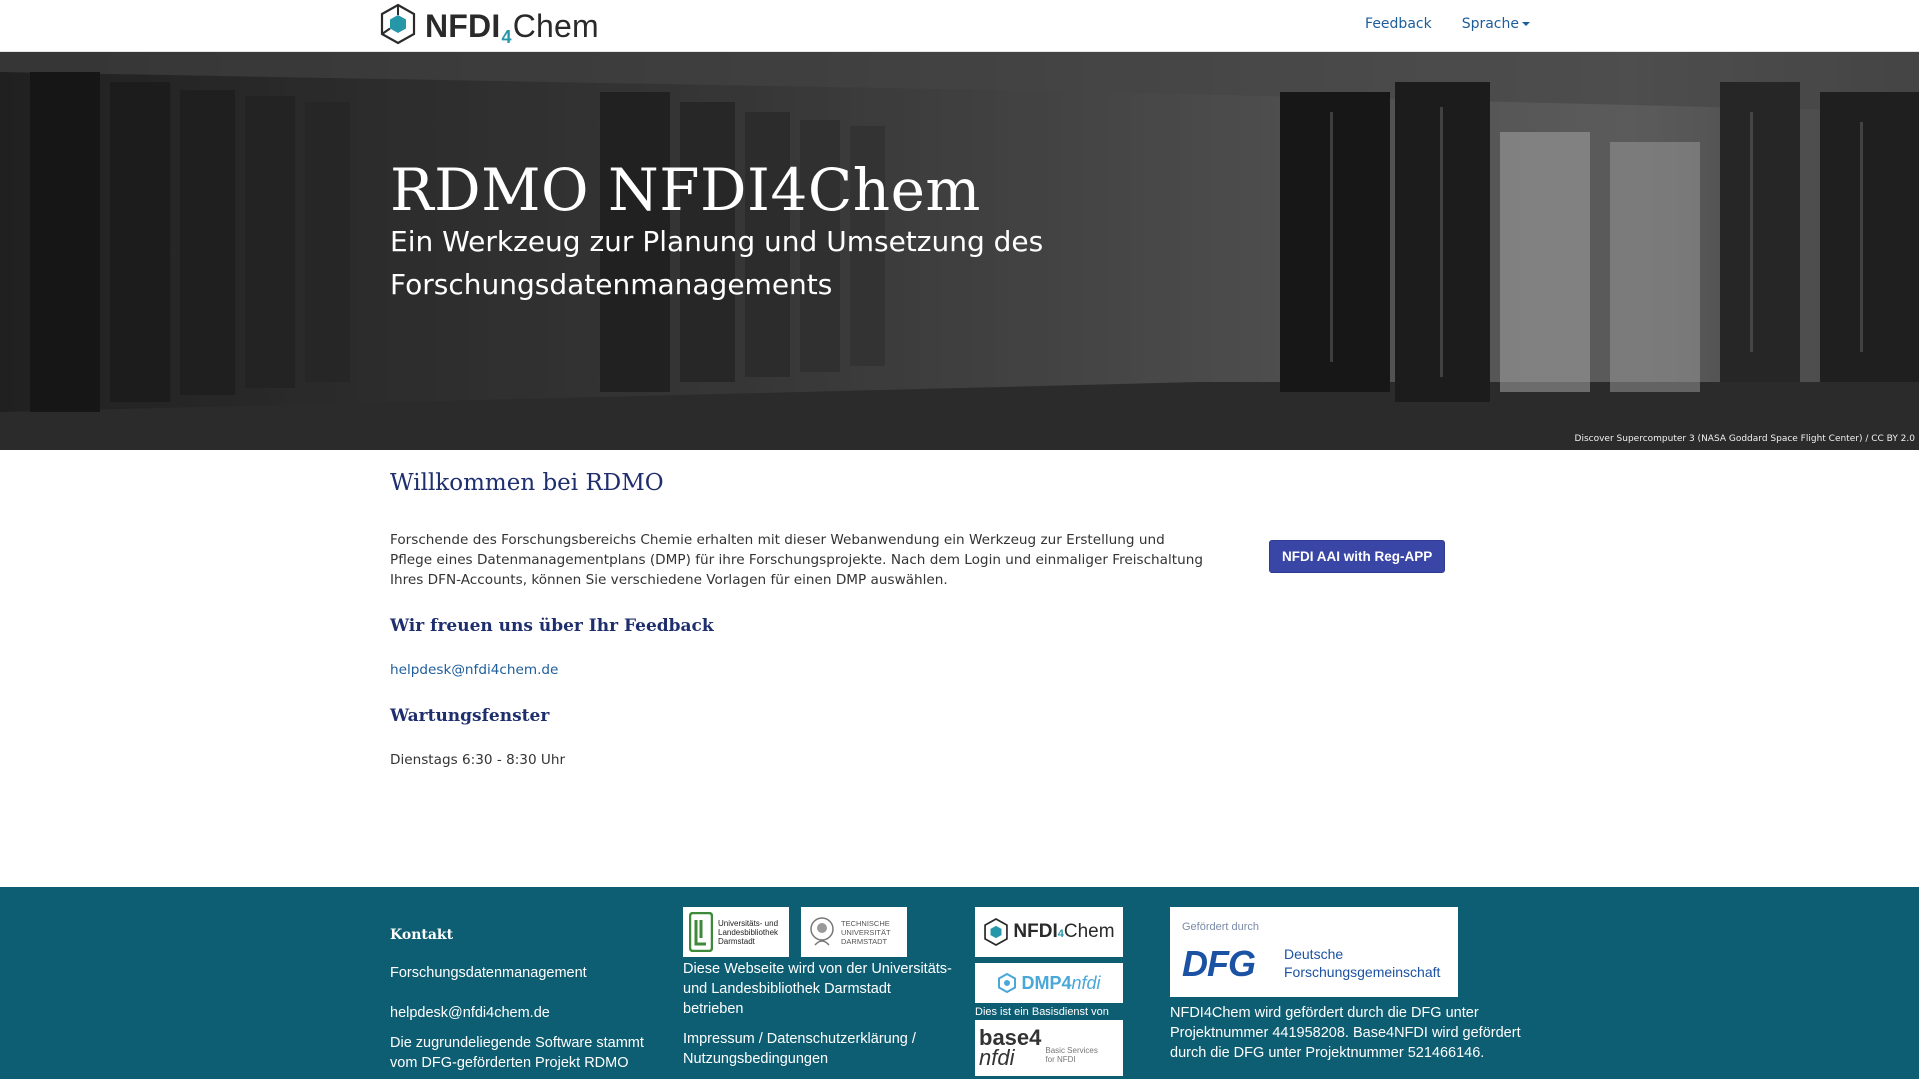  Describe the element at coordinates (474, 670) in the screenshot. I see `helpdesk-email-link: helpdesk@nfdi4chem.de` at that location.